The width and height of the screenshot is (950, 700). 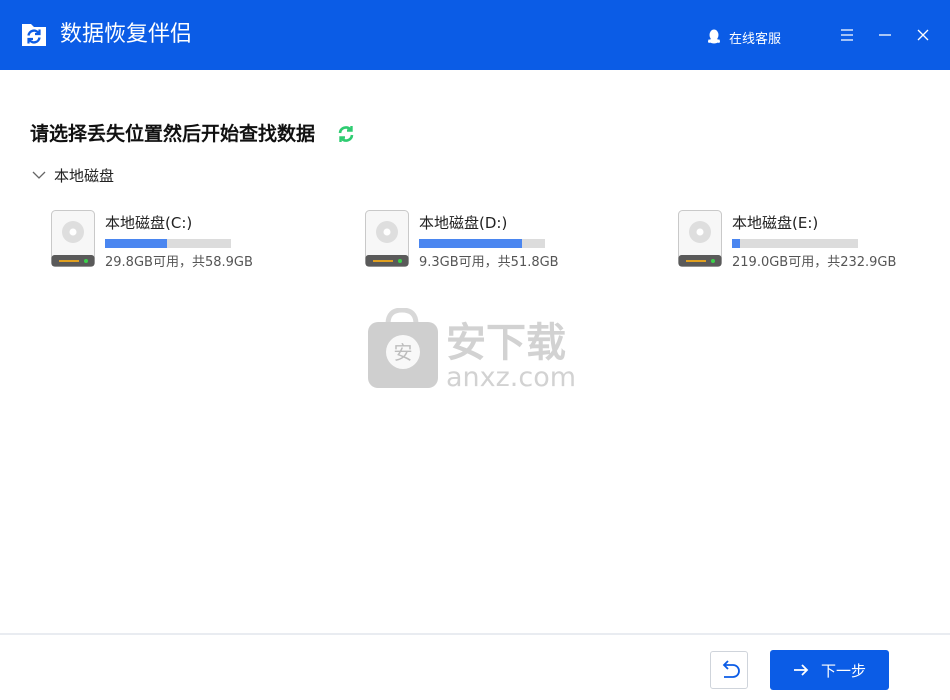 I want to click on disk-name: 本地磁盘(E:), so click(x=775, y=223).